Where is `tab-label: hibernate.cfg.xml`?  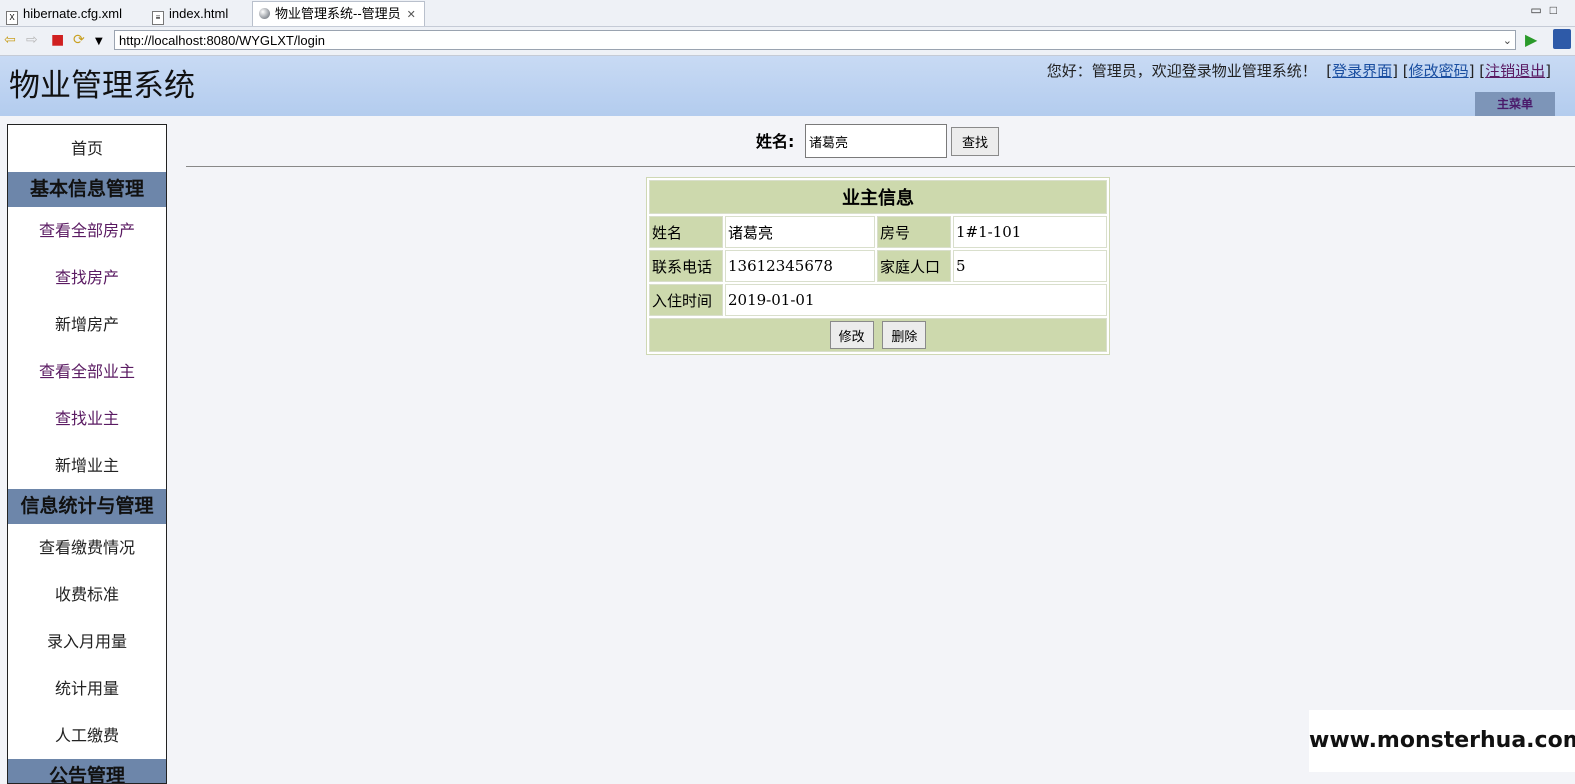 tab-label: hibernate.cfg.xml is located at coordinates (72, 13).